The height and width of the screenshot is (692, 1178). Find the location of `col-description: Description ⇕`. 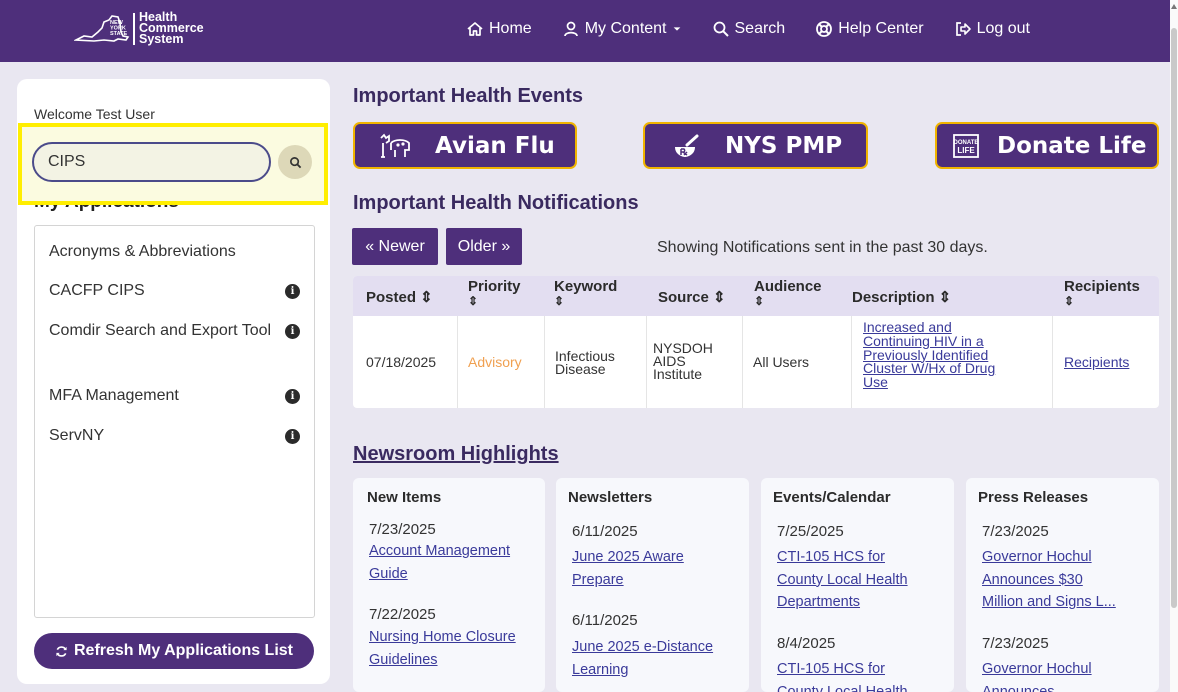

col-description: Description ⇕ is located at coordinates (901, 297).